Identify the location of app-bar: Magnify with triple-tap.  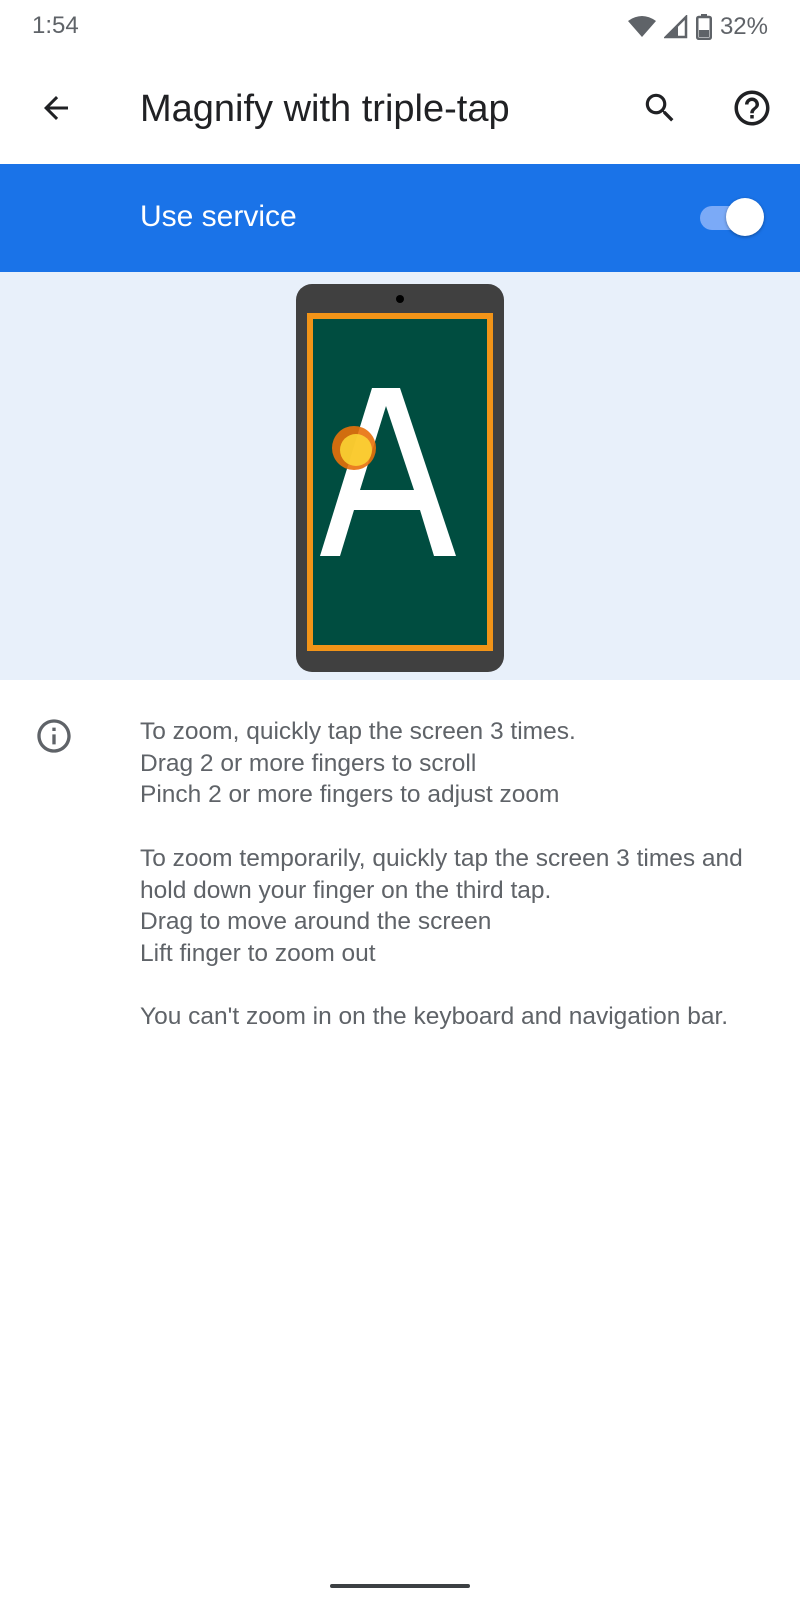
(400, 110).